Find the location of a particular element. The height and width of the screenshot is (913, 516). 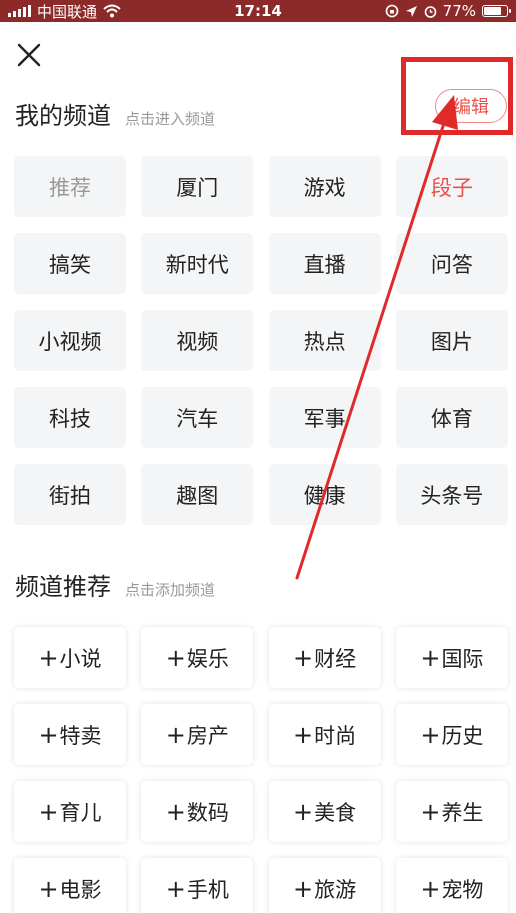

recommended-channel-label: 特卖 is located at coordinates (80, 735).